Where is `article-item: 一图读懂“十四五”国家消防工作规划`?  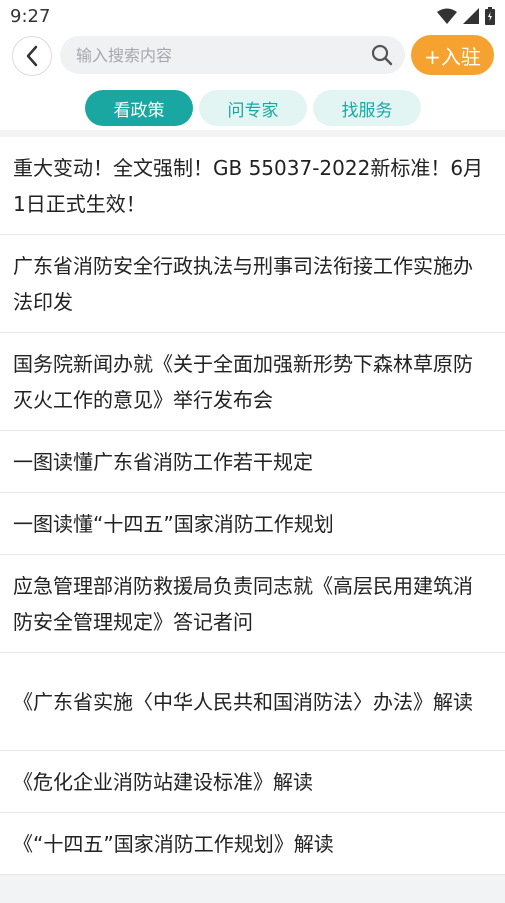
article-item: 一图读懂“十四五”国家消防工作规划 is located at coordinates (252, 524).